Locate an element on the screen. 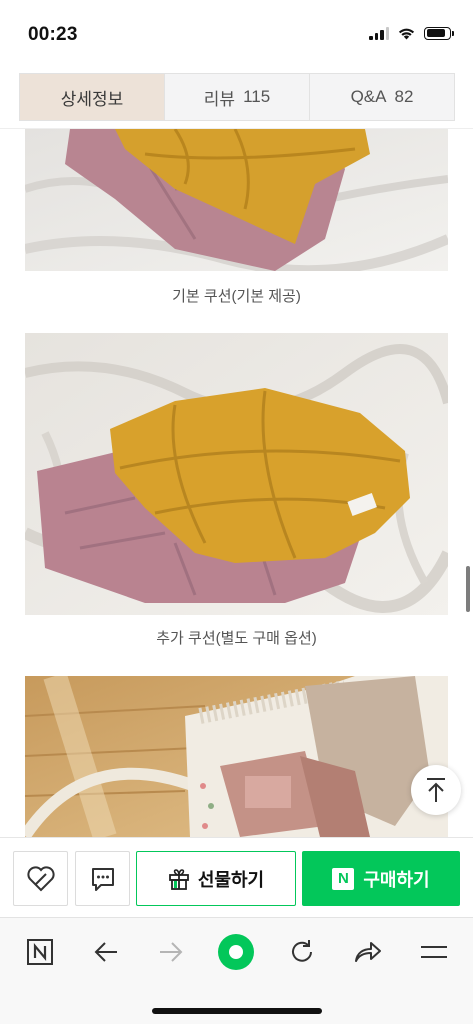 The image size is (473, 1024). product-tabs: 상세정보 리뷰 115 Q&A 82 is located at coordinates (237, 97).